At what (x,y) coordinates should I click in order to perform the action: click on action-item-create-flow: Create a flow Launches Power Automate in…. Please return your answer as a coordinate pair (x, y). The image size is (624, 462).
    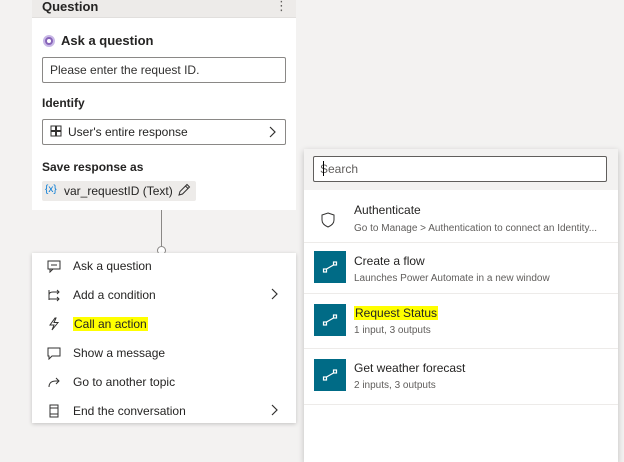
    Looking at the image, I should click on (461, 268).